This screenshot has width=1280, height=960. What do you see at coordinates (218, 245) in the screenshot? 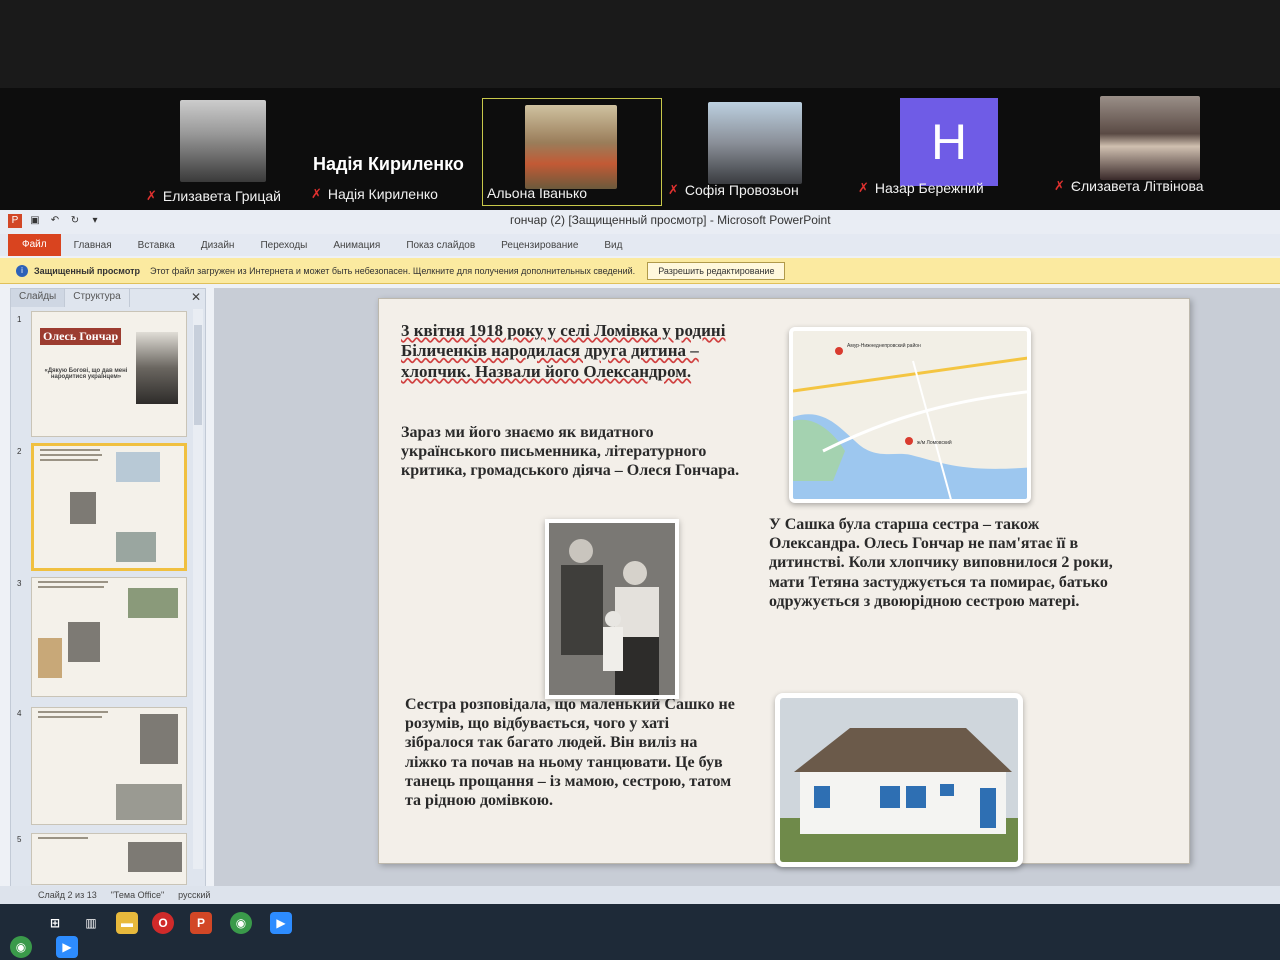
I see `tab-design: Дизайн` at bounding box center [218, 245].